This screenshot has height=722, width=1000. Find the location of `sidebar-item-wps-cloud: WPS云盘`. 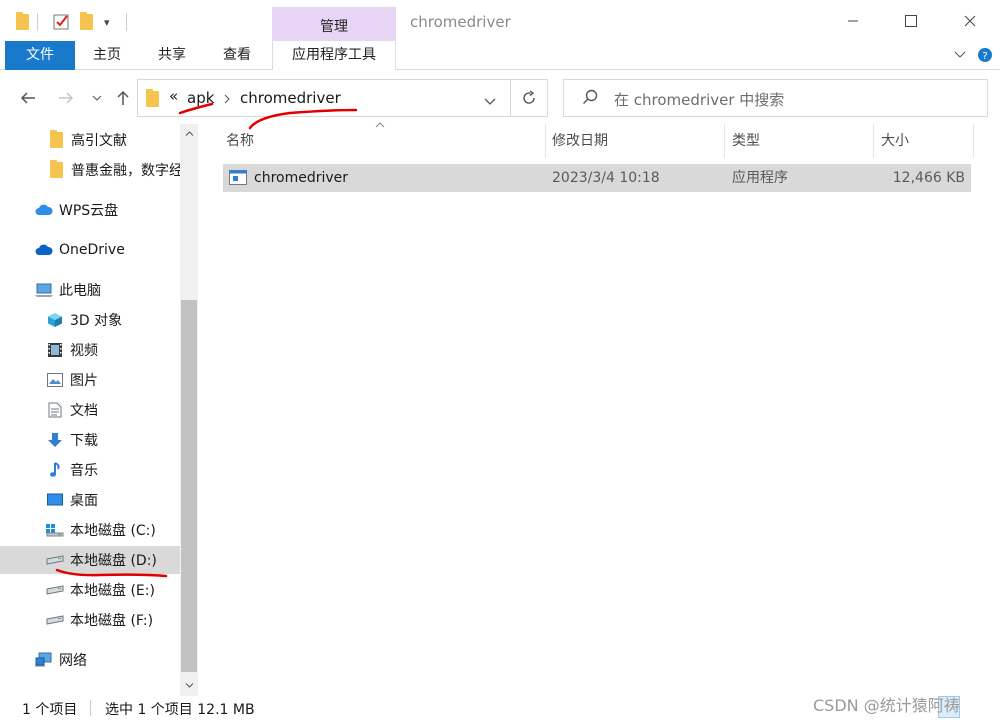

sidebar-item-wps-cloud: WPS云盘 is located at coordinates (90, 210).